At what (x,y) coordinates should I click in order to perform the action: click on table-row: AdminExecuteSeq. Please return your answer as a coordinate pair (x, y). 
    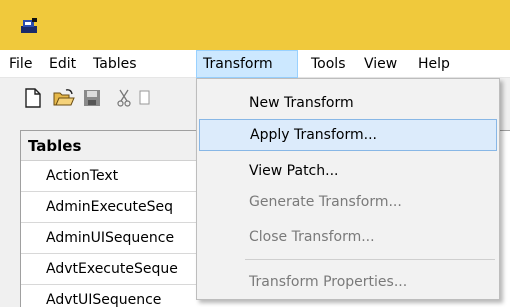
    Looking at the image, I should click on (111, 207).